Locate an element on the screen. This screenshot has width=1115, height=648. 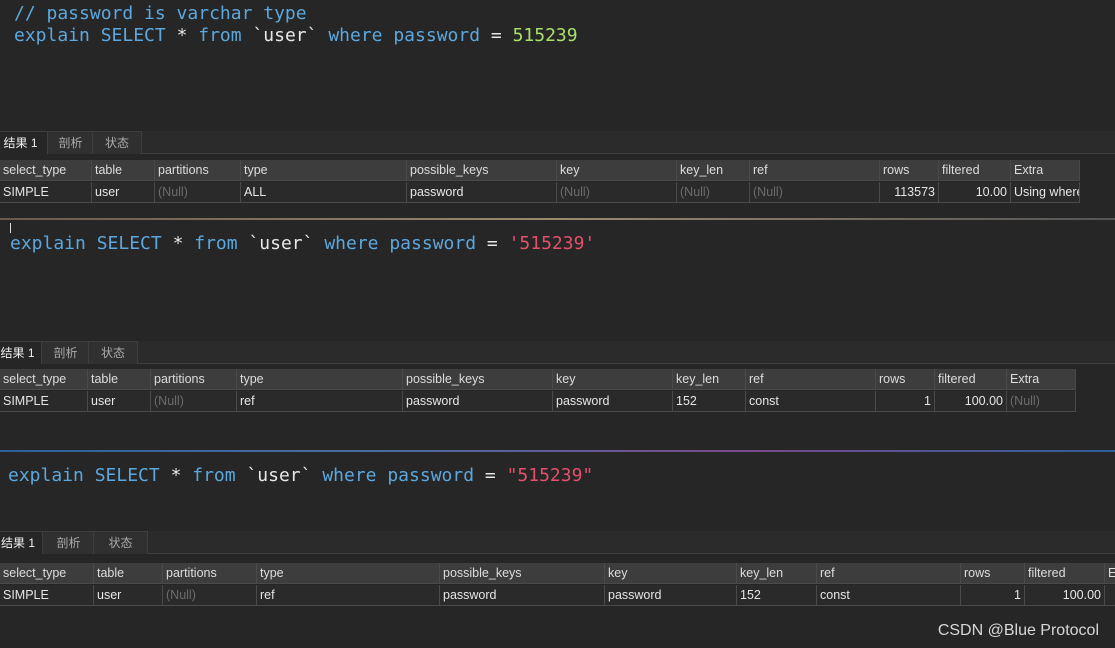
sql-comment: // password is varchar type is located at coordinates (160, 13).